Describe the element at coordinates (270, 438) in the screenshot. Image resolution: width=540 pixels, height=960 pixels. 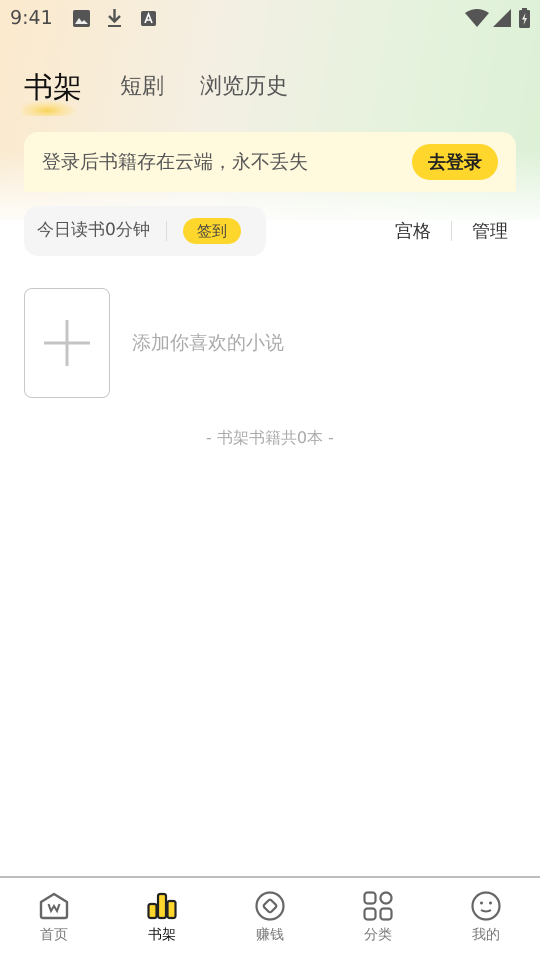
I see `shelf-count: - 书架书籍共0本 -` at that location.